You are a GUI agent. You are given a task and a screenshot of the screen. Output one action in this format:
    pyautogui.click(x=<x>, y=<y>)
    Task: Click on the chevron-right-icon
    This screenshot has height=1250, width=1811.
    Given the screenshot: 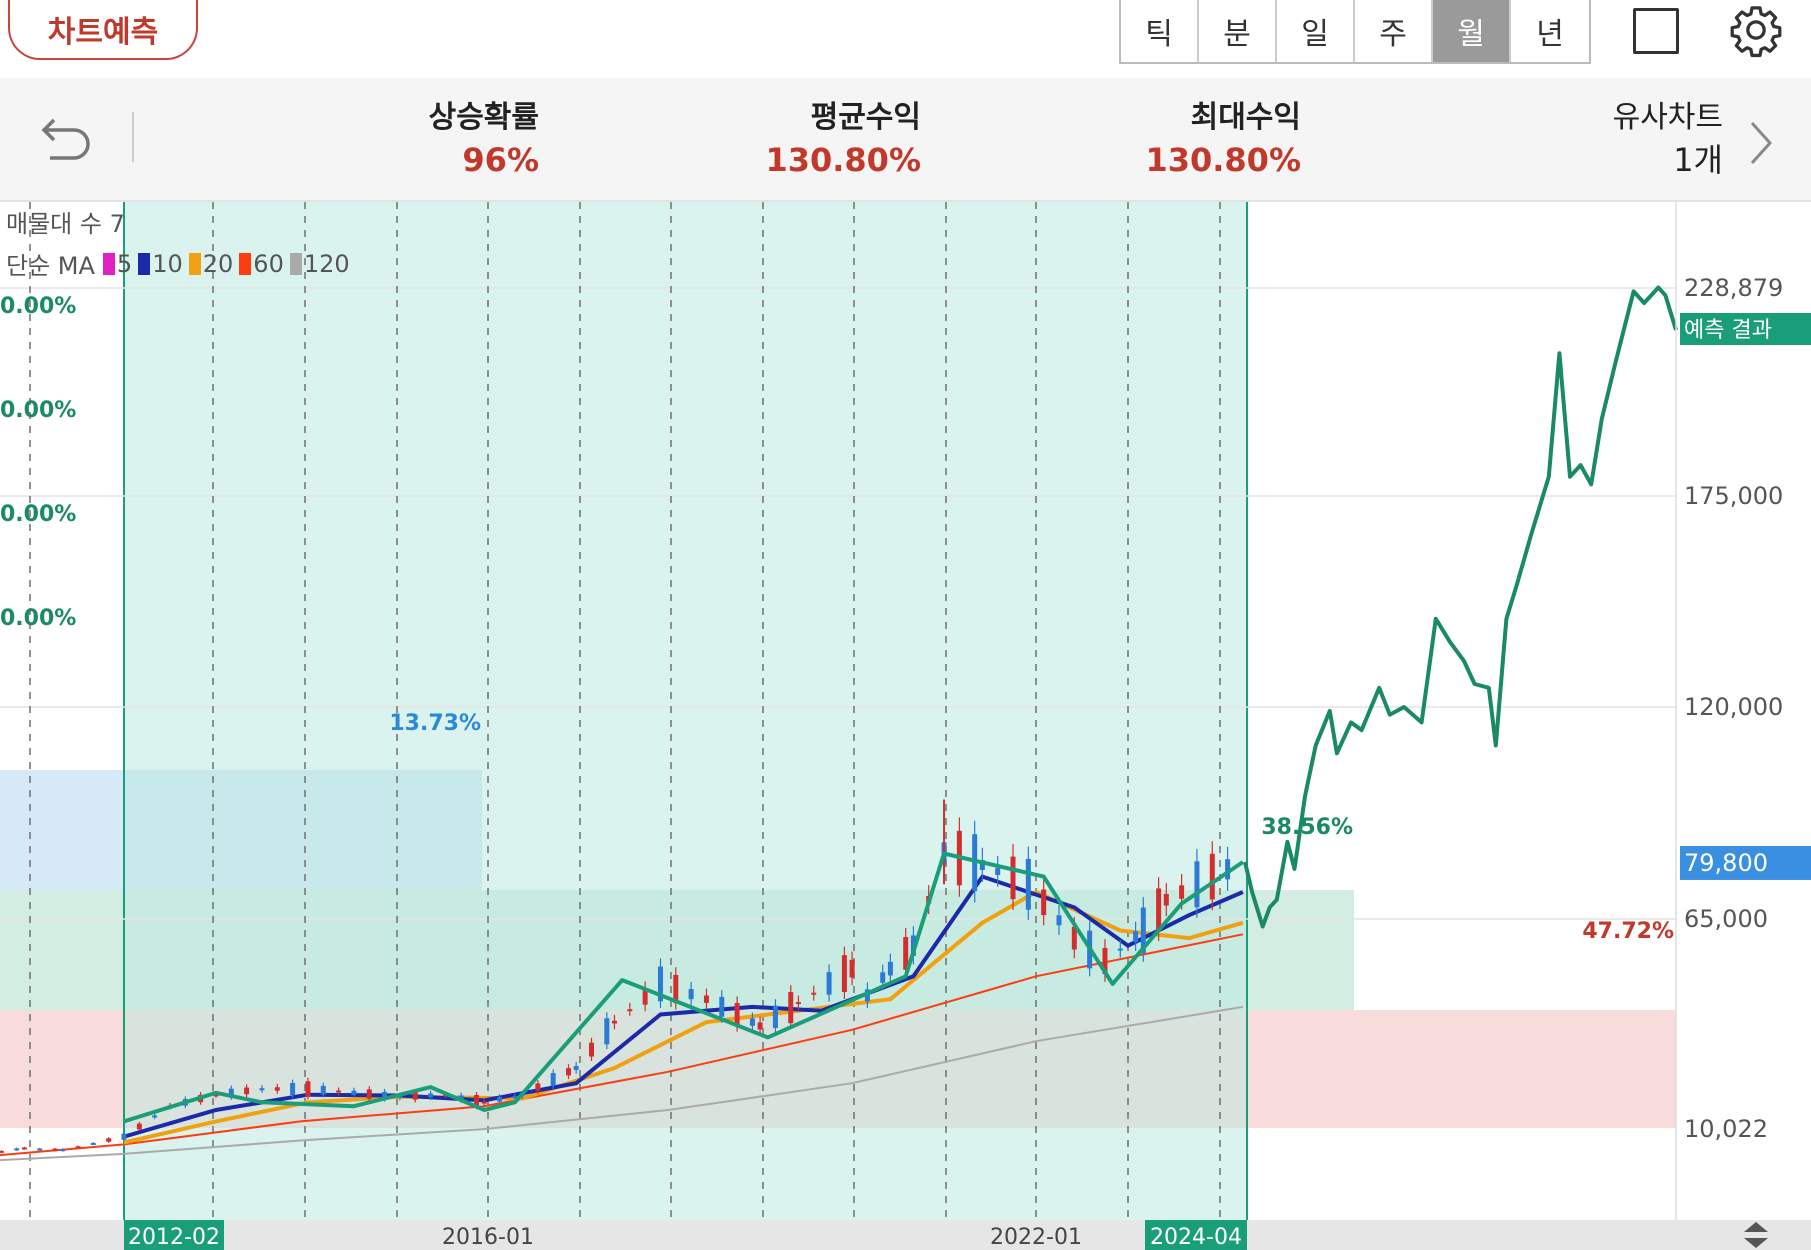 What is the action you would take?
    pyautogui.click(x=1761, y=143)
    